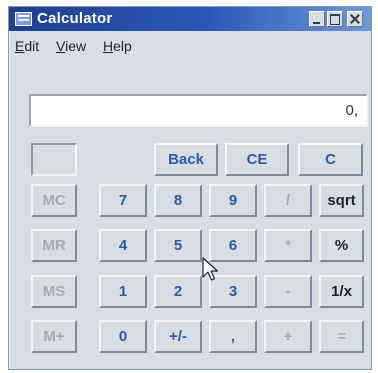  I want to click on memory-store-button: MS, so click(54, 291).